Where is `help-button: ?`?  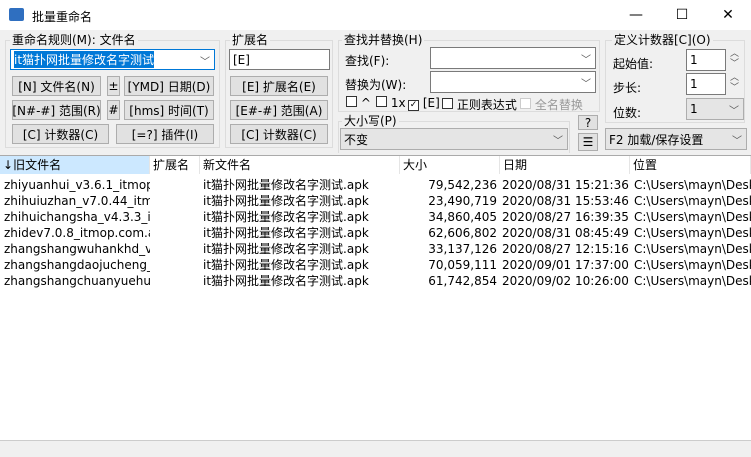
help-button: ? is located at coordinates (588, 122).